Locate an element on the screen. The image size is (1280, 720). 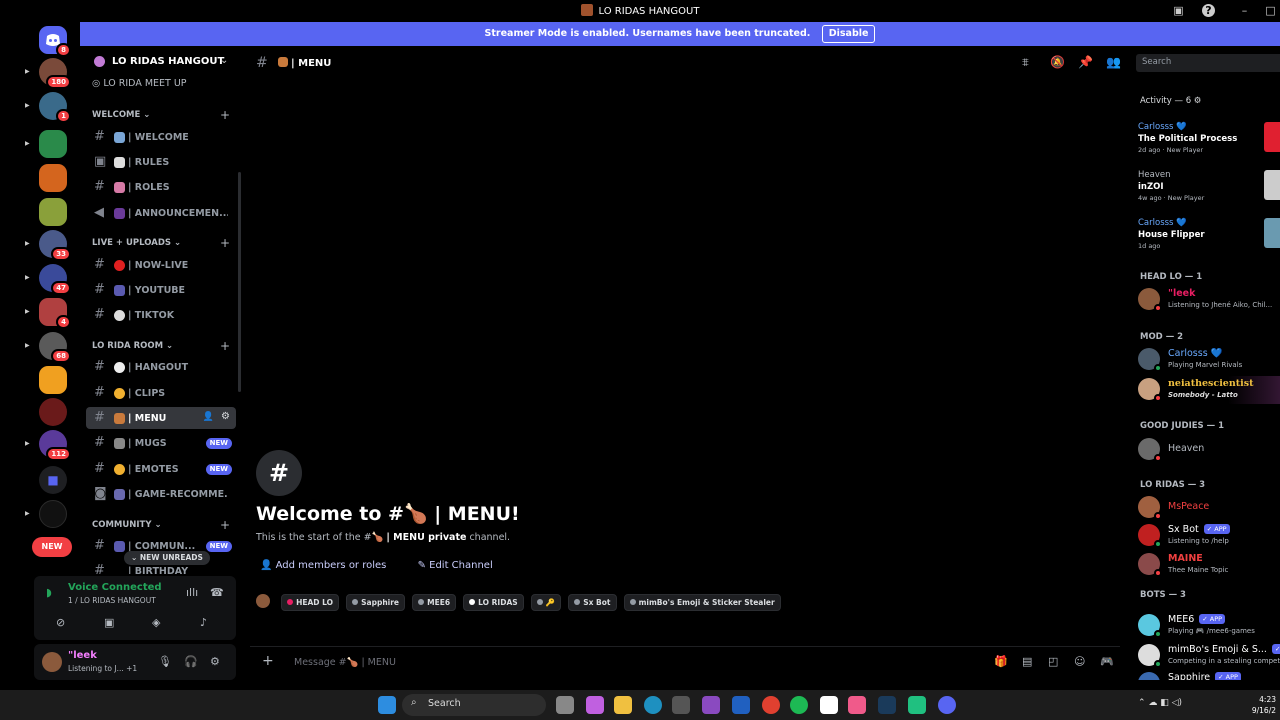
server-icon: 68 is located at coordinates (55, 347).